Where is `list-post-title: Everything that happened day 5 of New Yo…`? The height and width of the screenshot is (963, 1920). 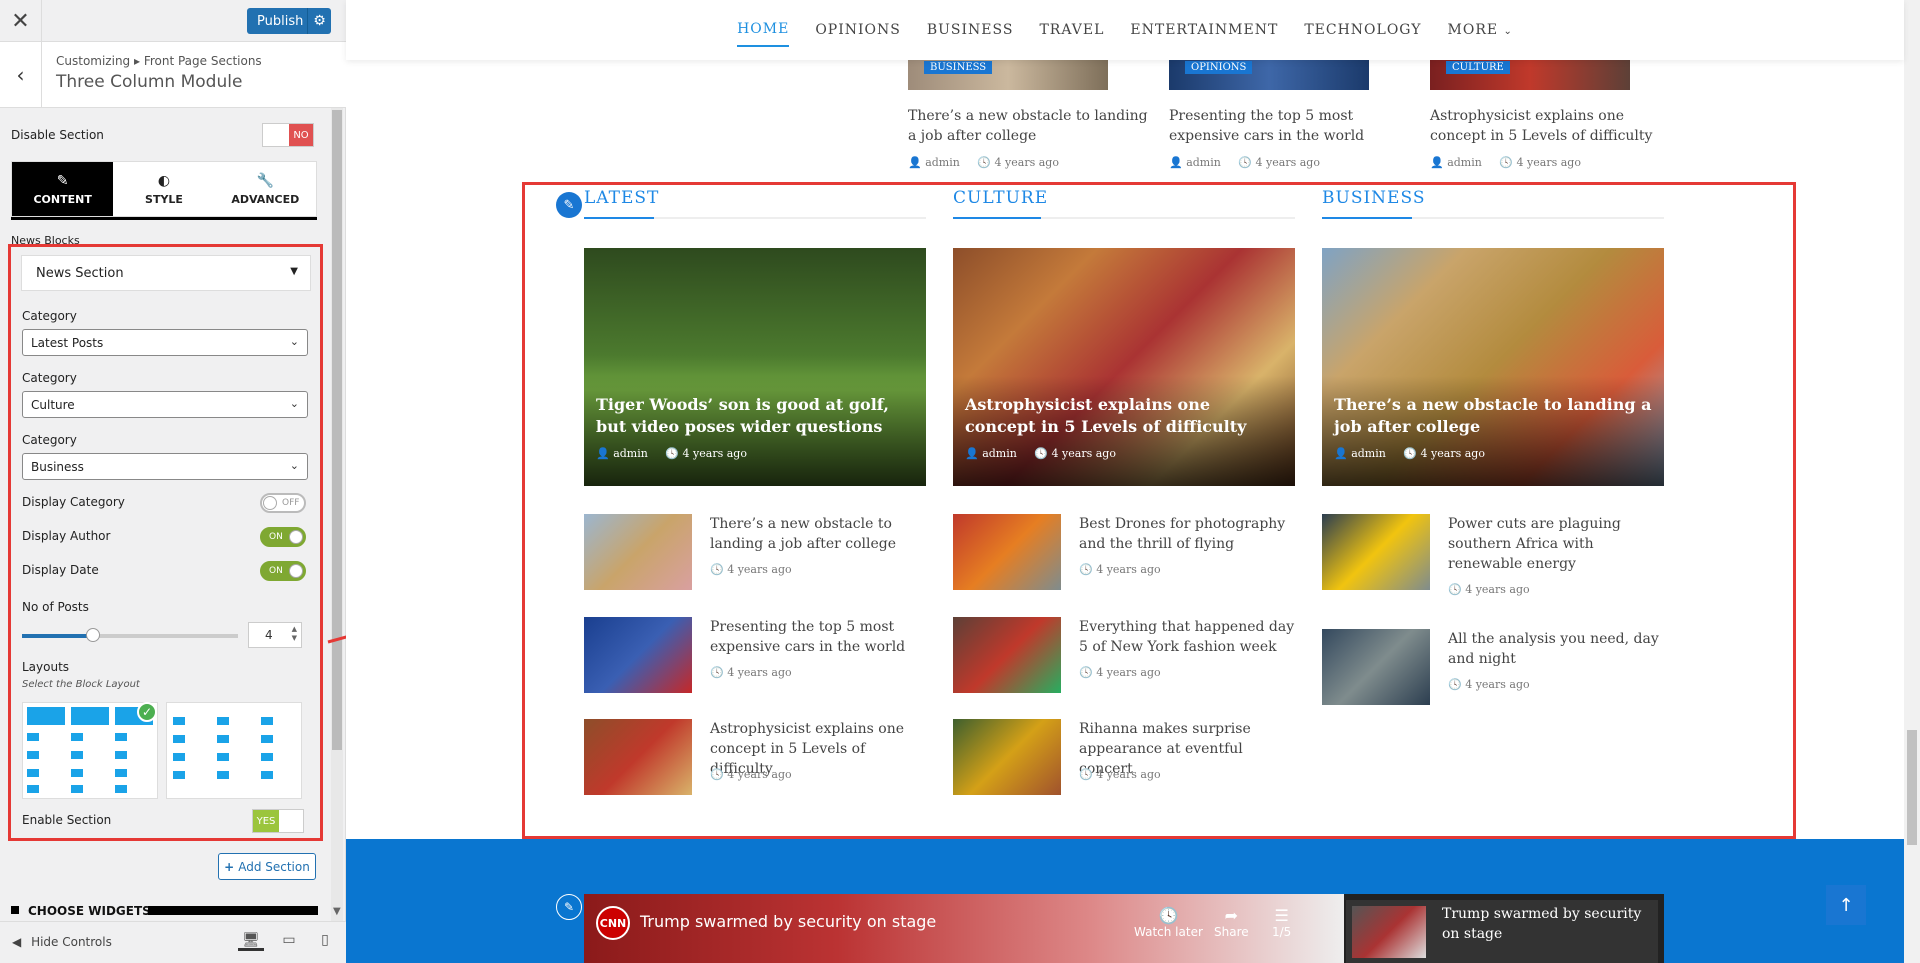
list-post-title: Everything that happened day 5 of New Yo… is located at coordinates (1187, 637).